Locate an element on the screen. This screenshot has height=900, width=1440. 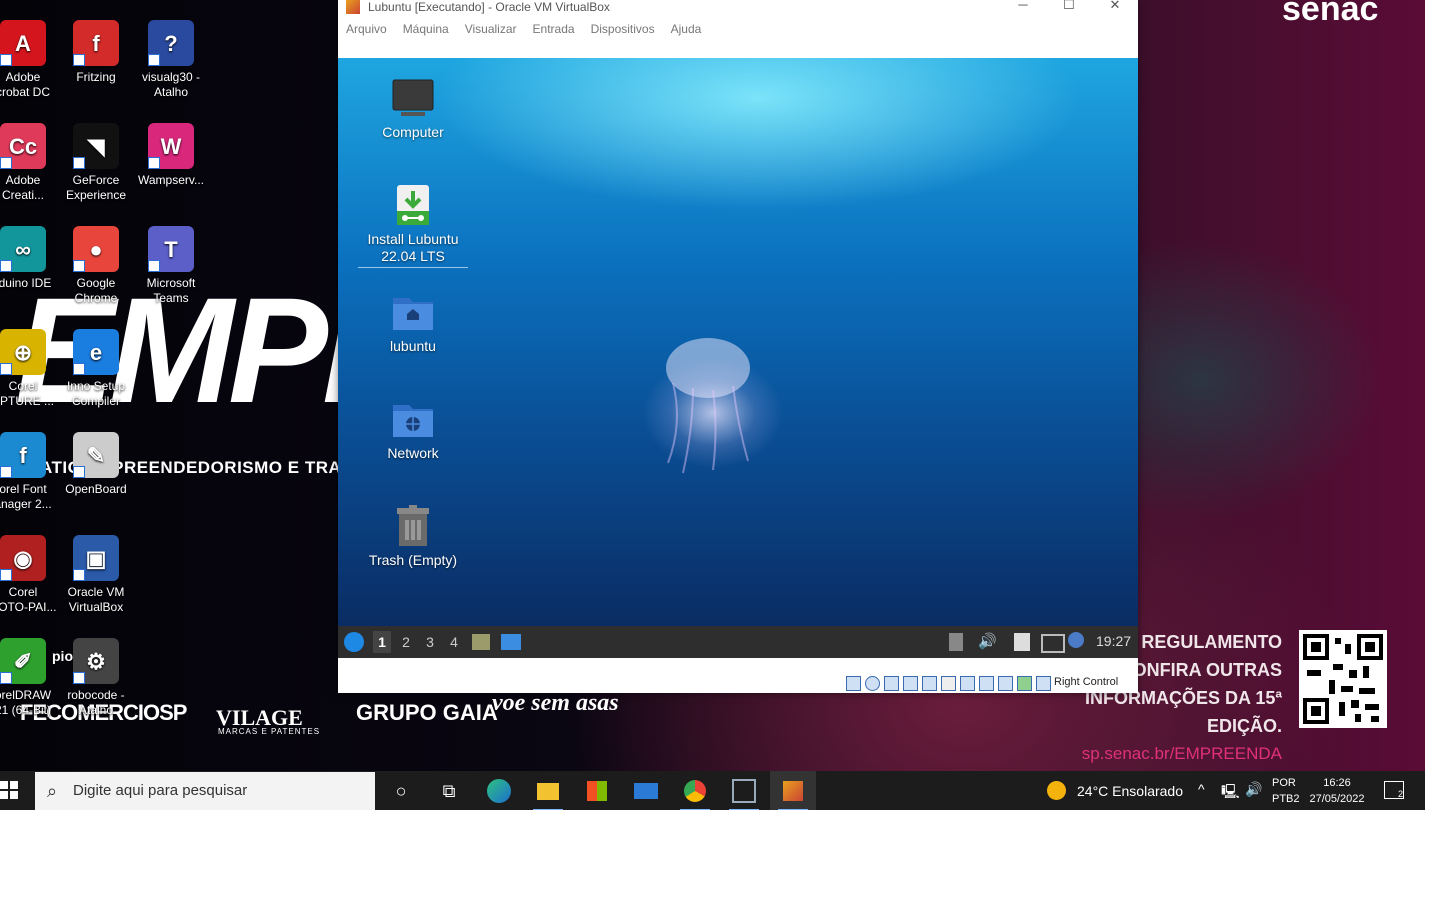
volume-icon: 🔊 is located at coordinates (987, 641).